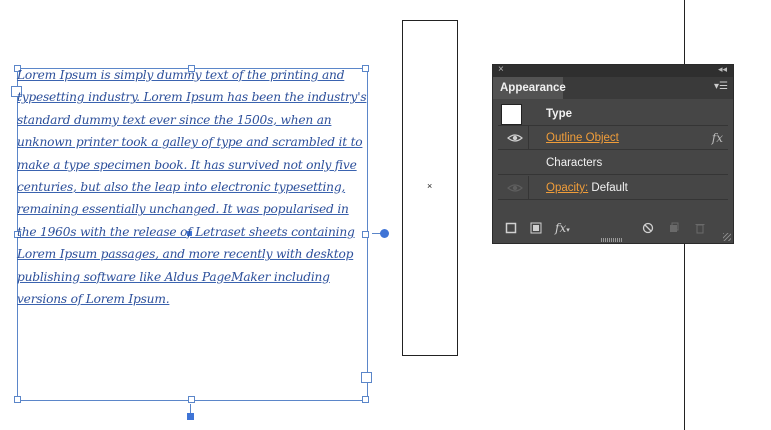 The image size is (771, 430). What do you see at coordinates (529, 88) in the screenshot?
I see `tab-appearance: Appearance` at bounding box center [529, 88].